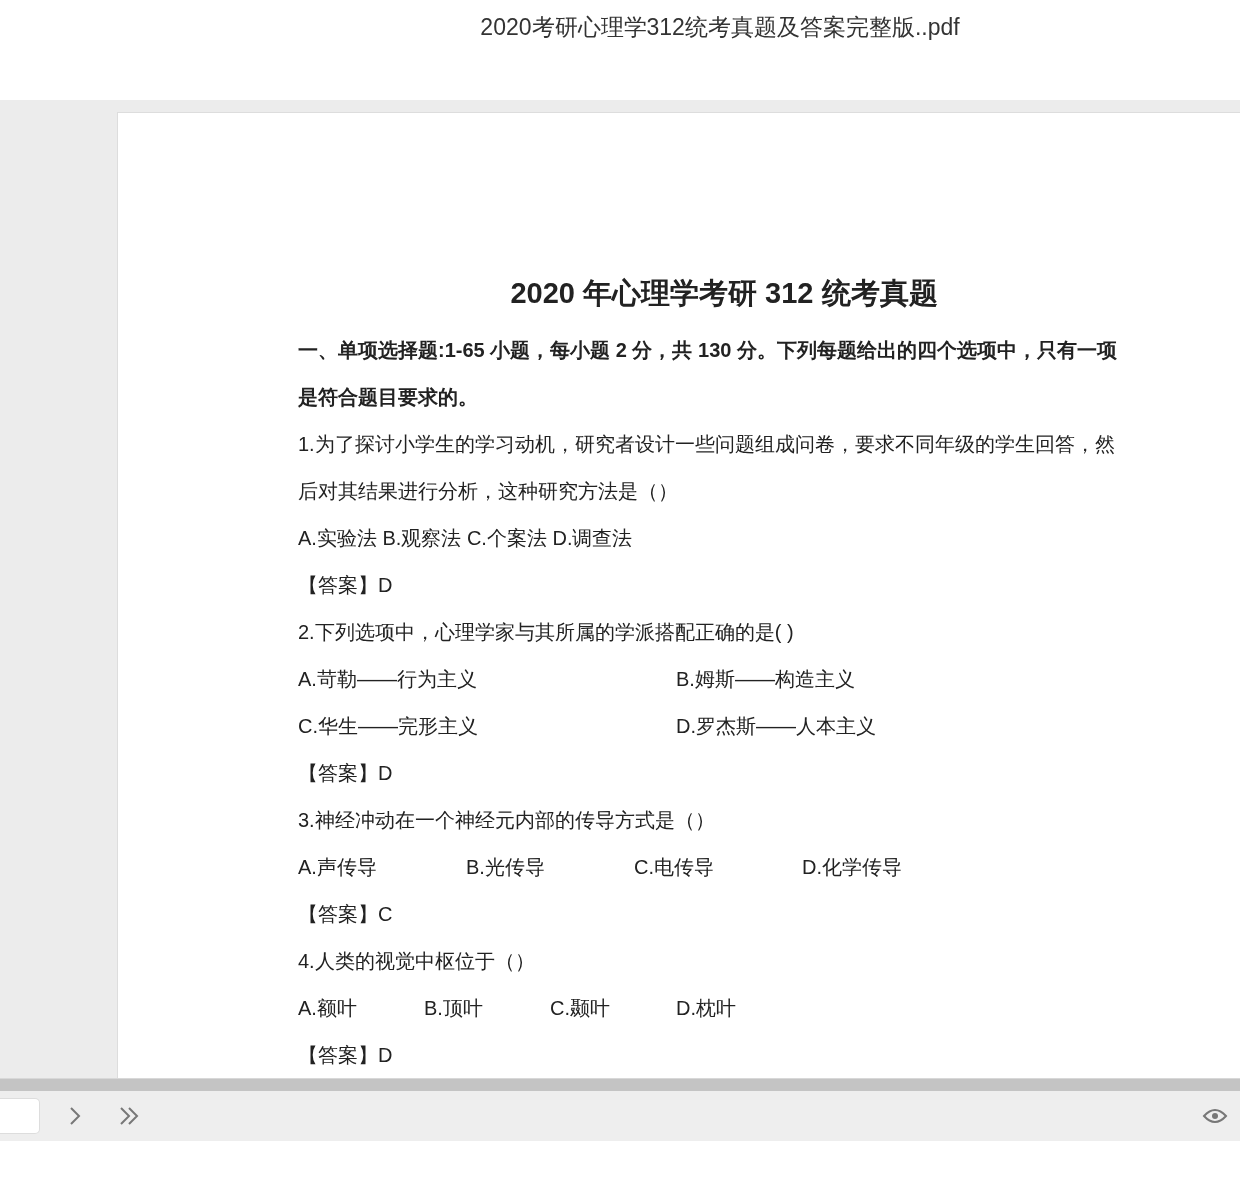 Image resolution: width=1240 pixels, height=1180 pixels. I want to click on answer-option: C.华生——完形主义, so click(487, 726).